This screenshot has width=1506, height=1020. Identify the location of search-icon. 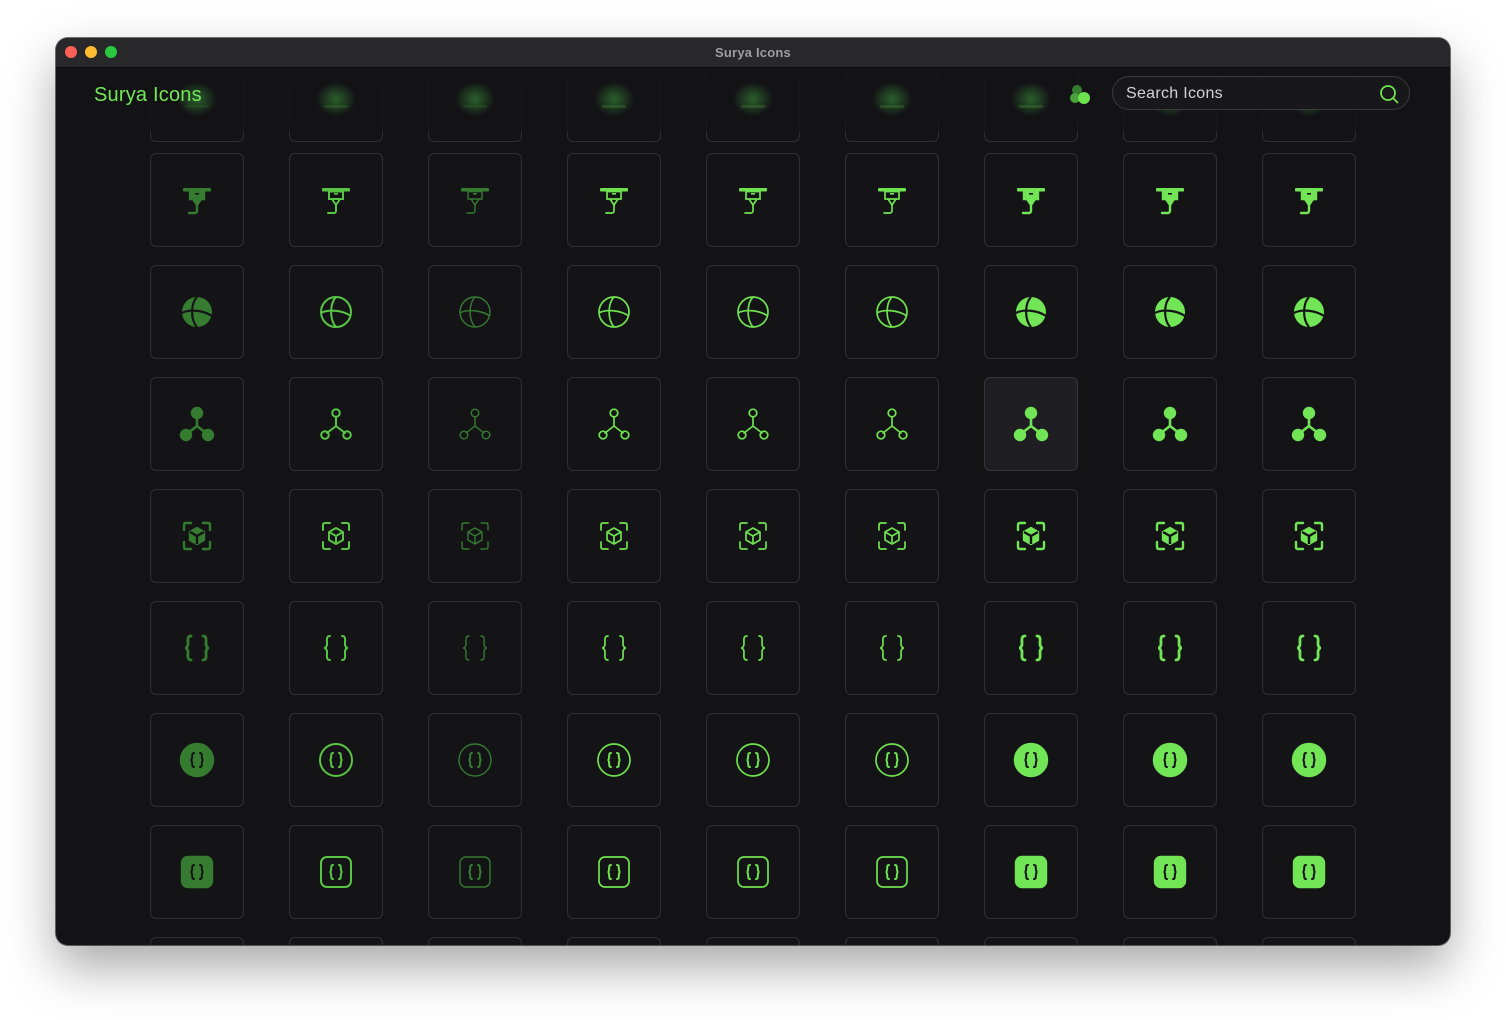
(1389, 94).